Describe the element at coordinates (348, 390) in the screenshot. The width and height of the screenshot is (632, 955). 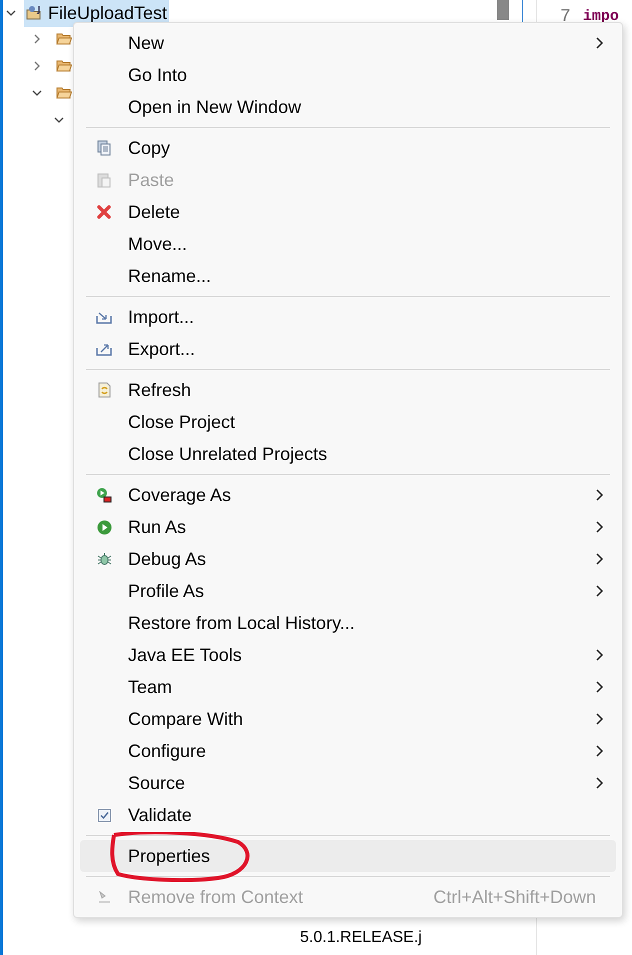
I see `menu-item: Refresh` at that location.